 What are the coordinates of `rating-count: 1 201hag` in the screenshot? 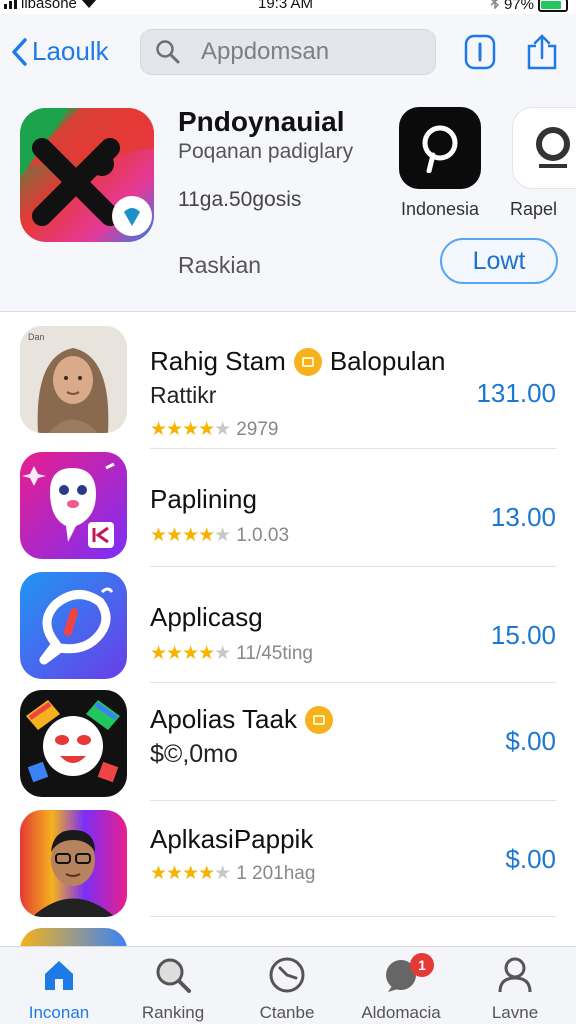 It's located at (276, 873).